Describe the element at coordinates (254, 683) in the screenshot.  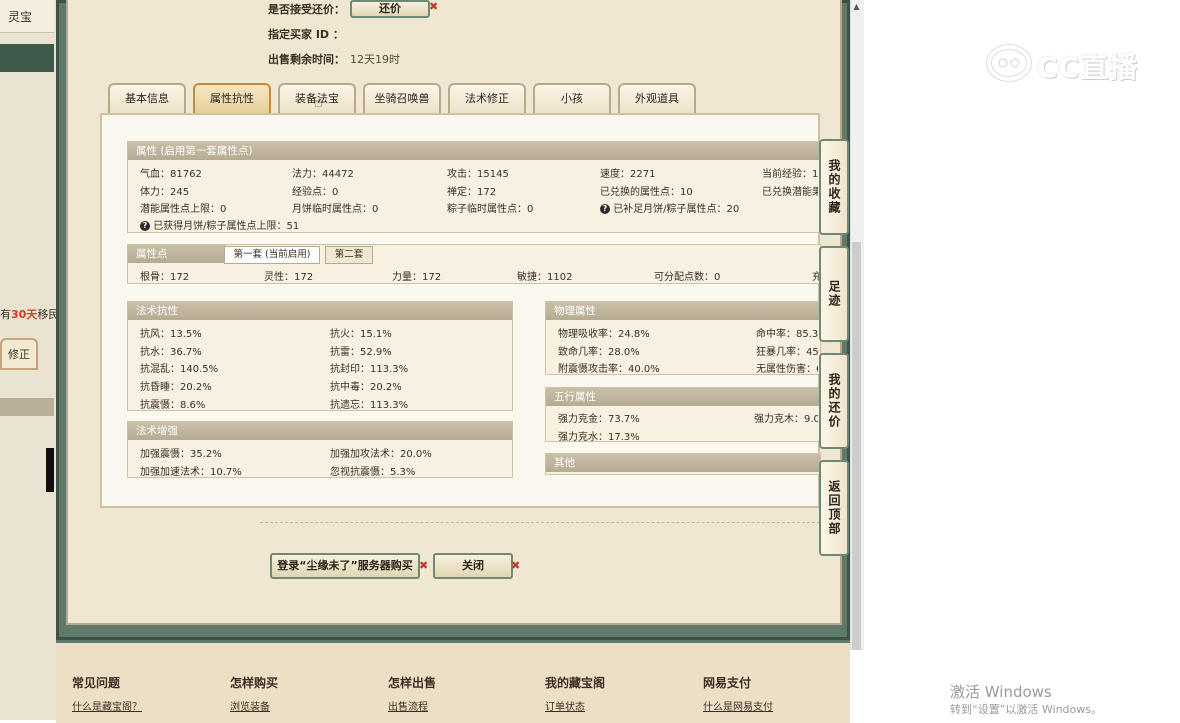
I see `footer-buy-title: 怎样购买` at that location.